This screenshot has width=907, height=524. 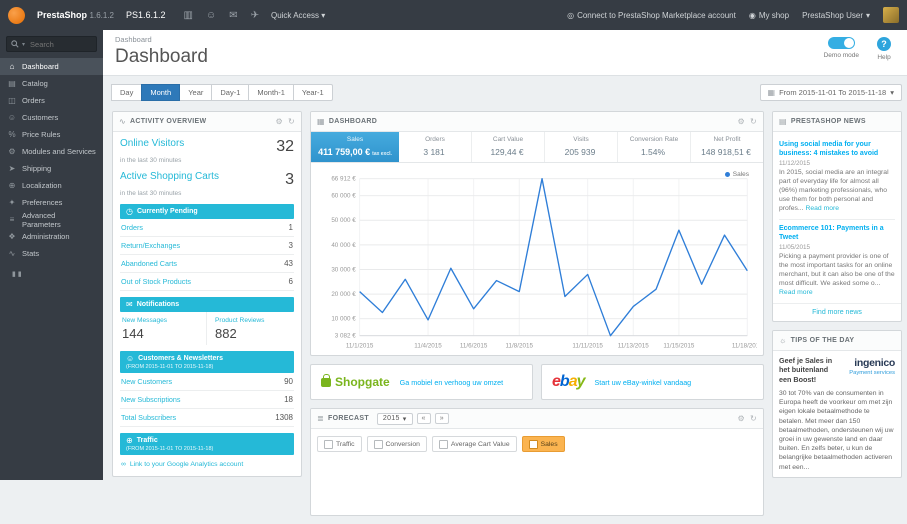 I want to click on pending-row-value: 3, so click(x=290, y=245).